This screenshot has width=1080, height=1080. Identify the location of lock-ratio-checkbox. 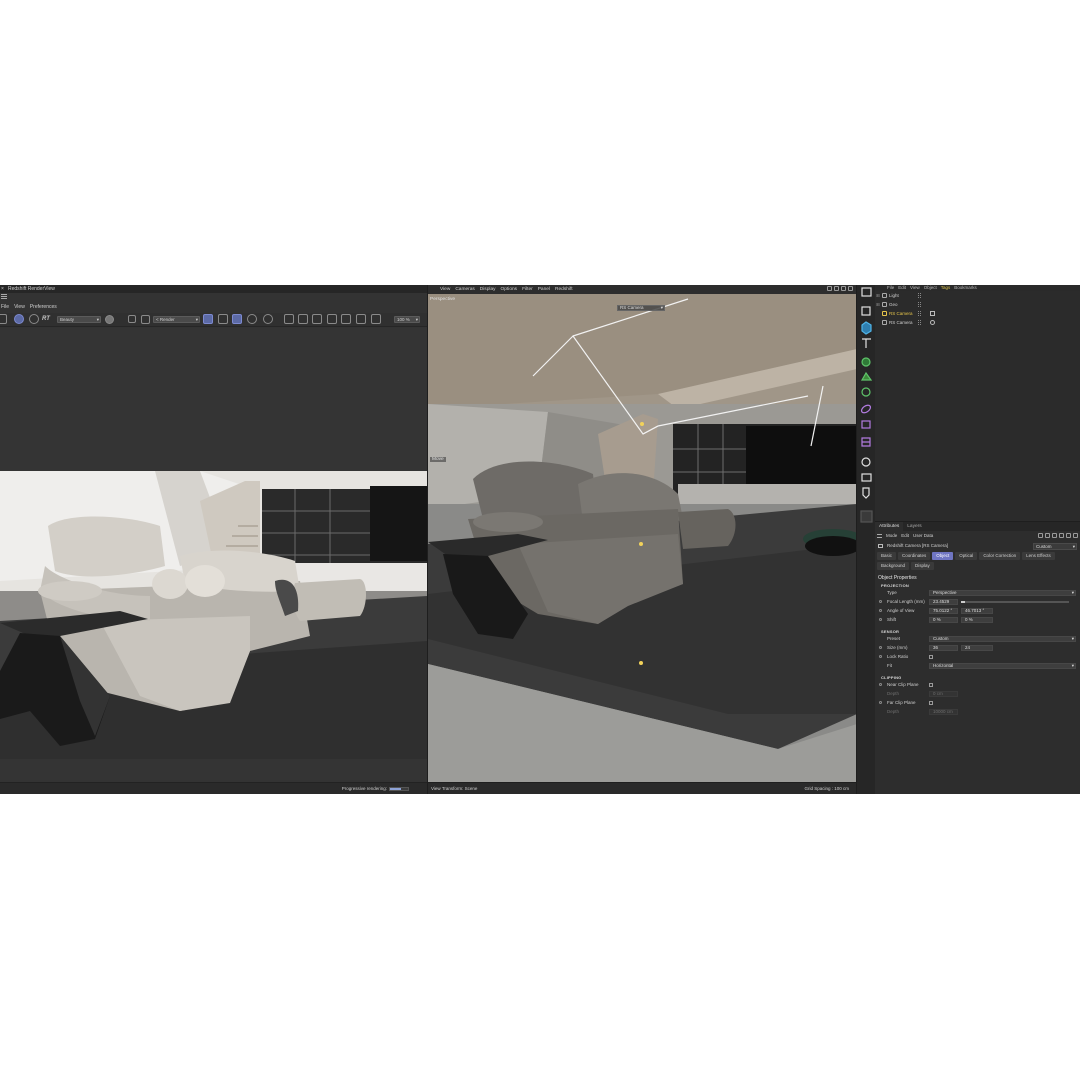
(931, 657).